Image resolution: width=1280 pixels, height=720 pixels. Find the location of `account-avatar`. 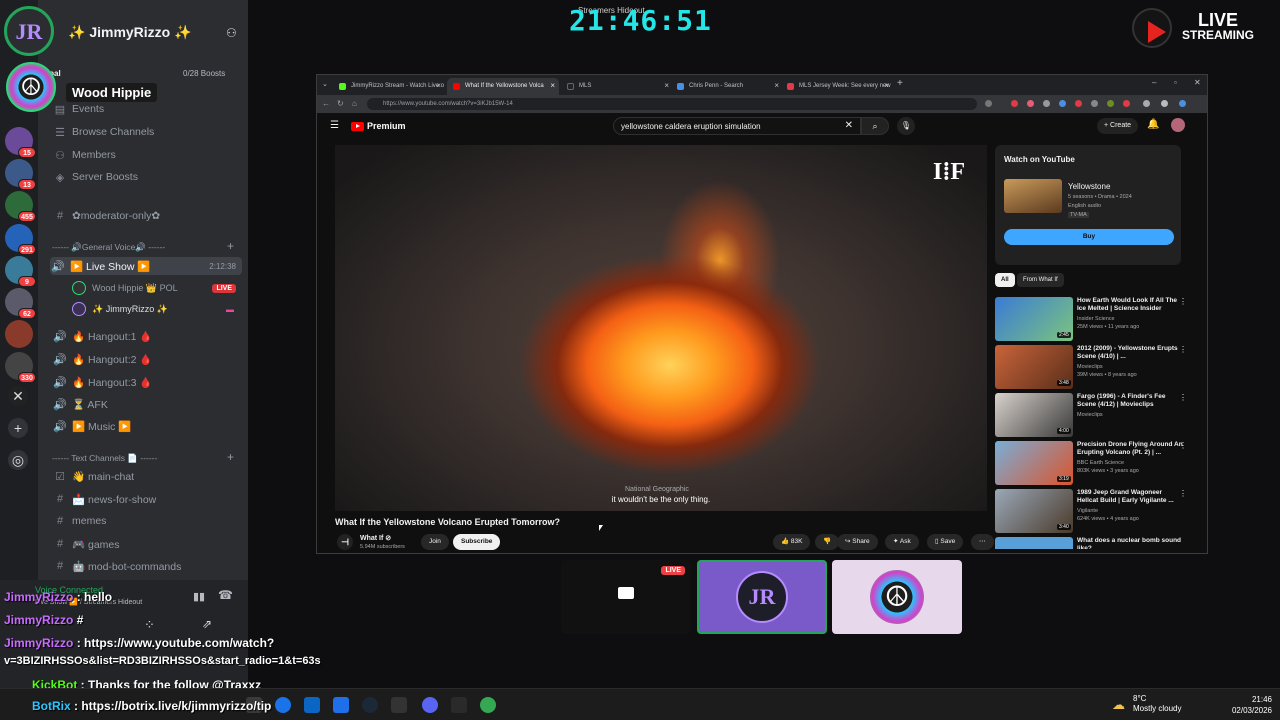

account-avatar is located at coordinates (1178, 125).